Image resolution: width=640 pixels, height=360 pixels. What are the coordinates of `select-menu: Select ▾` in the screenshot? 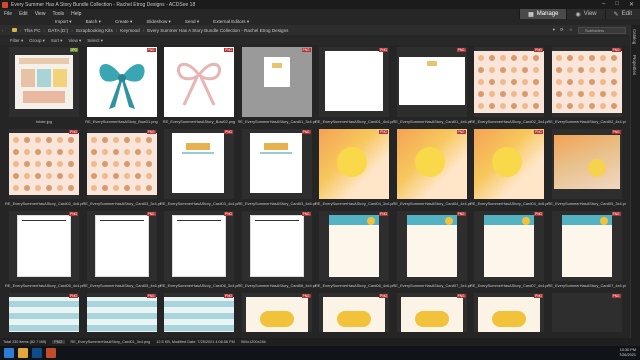 It's located at (95, 41).